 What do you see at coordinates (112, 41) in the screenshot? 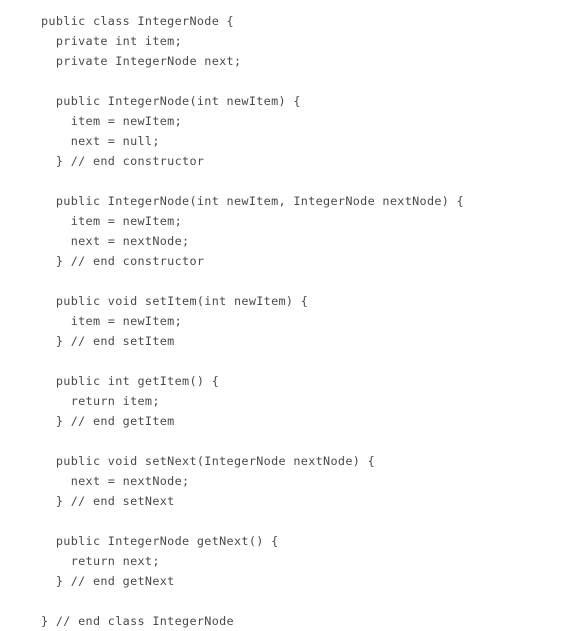
I see `code-line: private int item;` at bounding box center [112, 41].